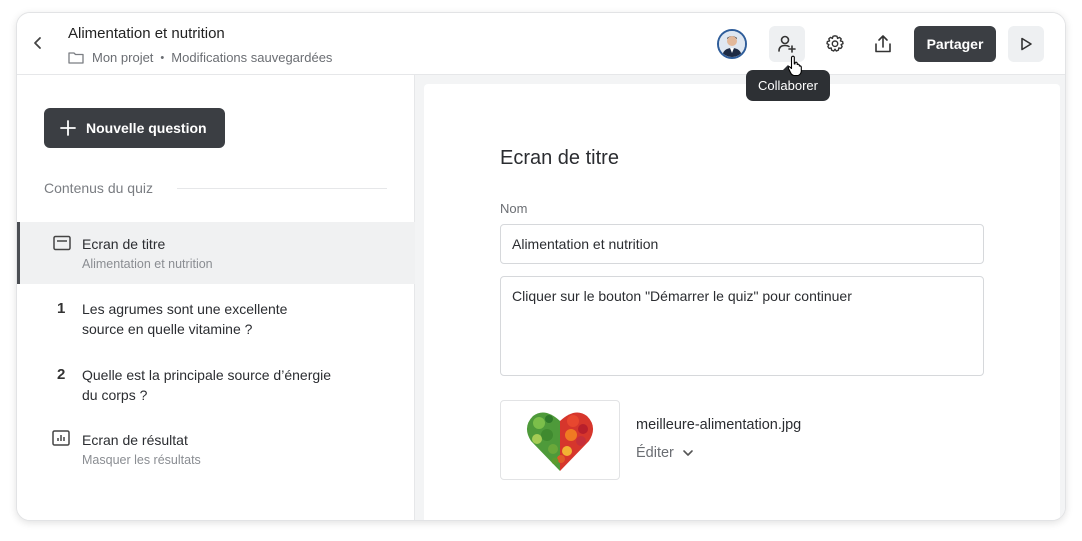 This screenshot has width=1082, height=541. I want to click on save-status: Modifications sauvegardées, so click(252, 57).